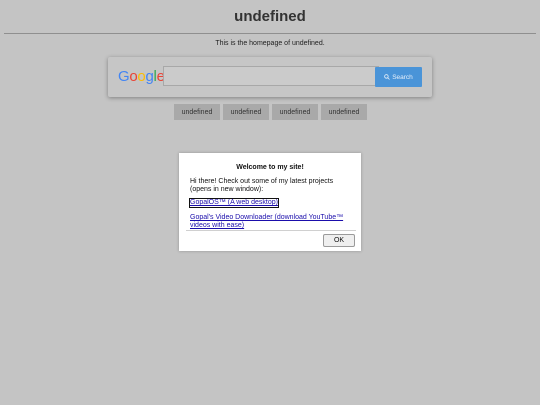 The image size is (540, 405). Describe the element at coordinates (270, 112) in the screenshot. I see `nav-bar: undefined undefined undefined undefined` at that location.